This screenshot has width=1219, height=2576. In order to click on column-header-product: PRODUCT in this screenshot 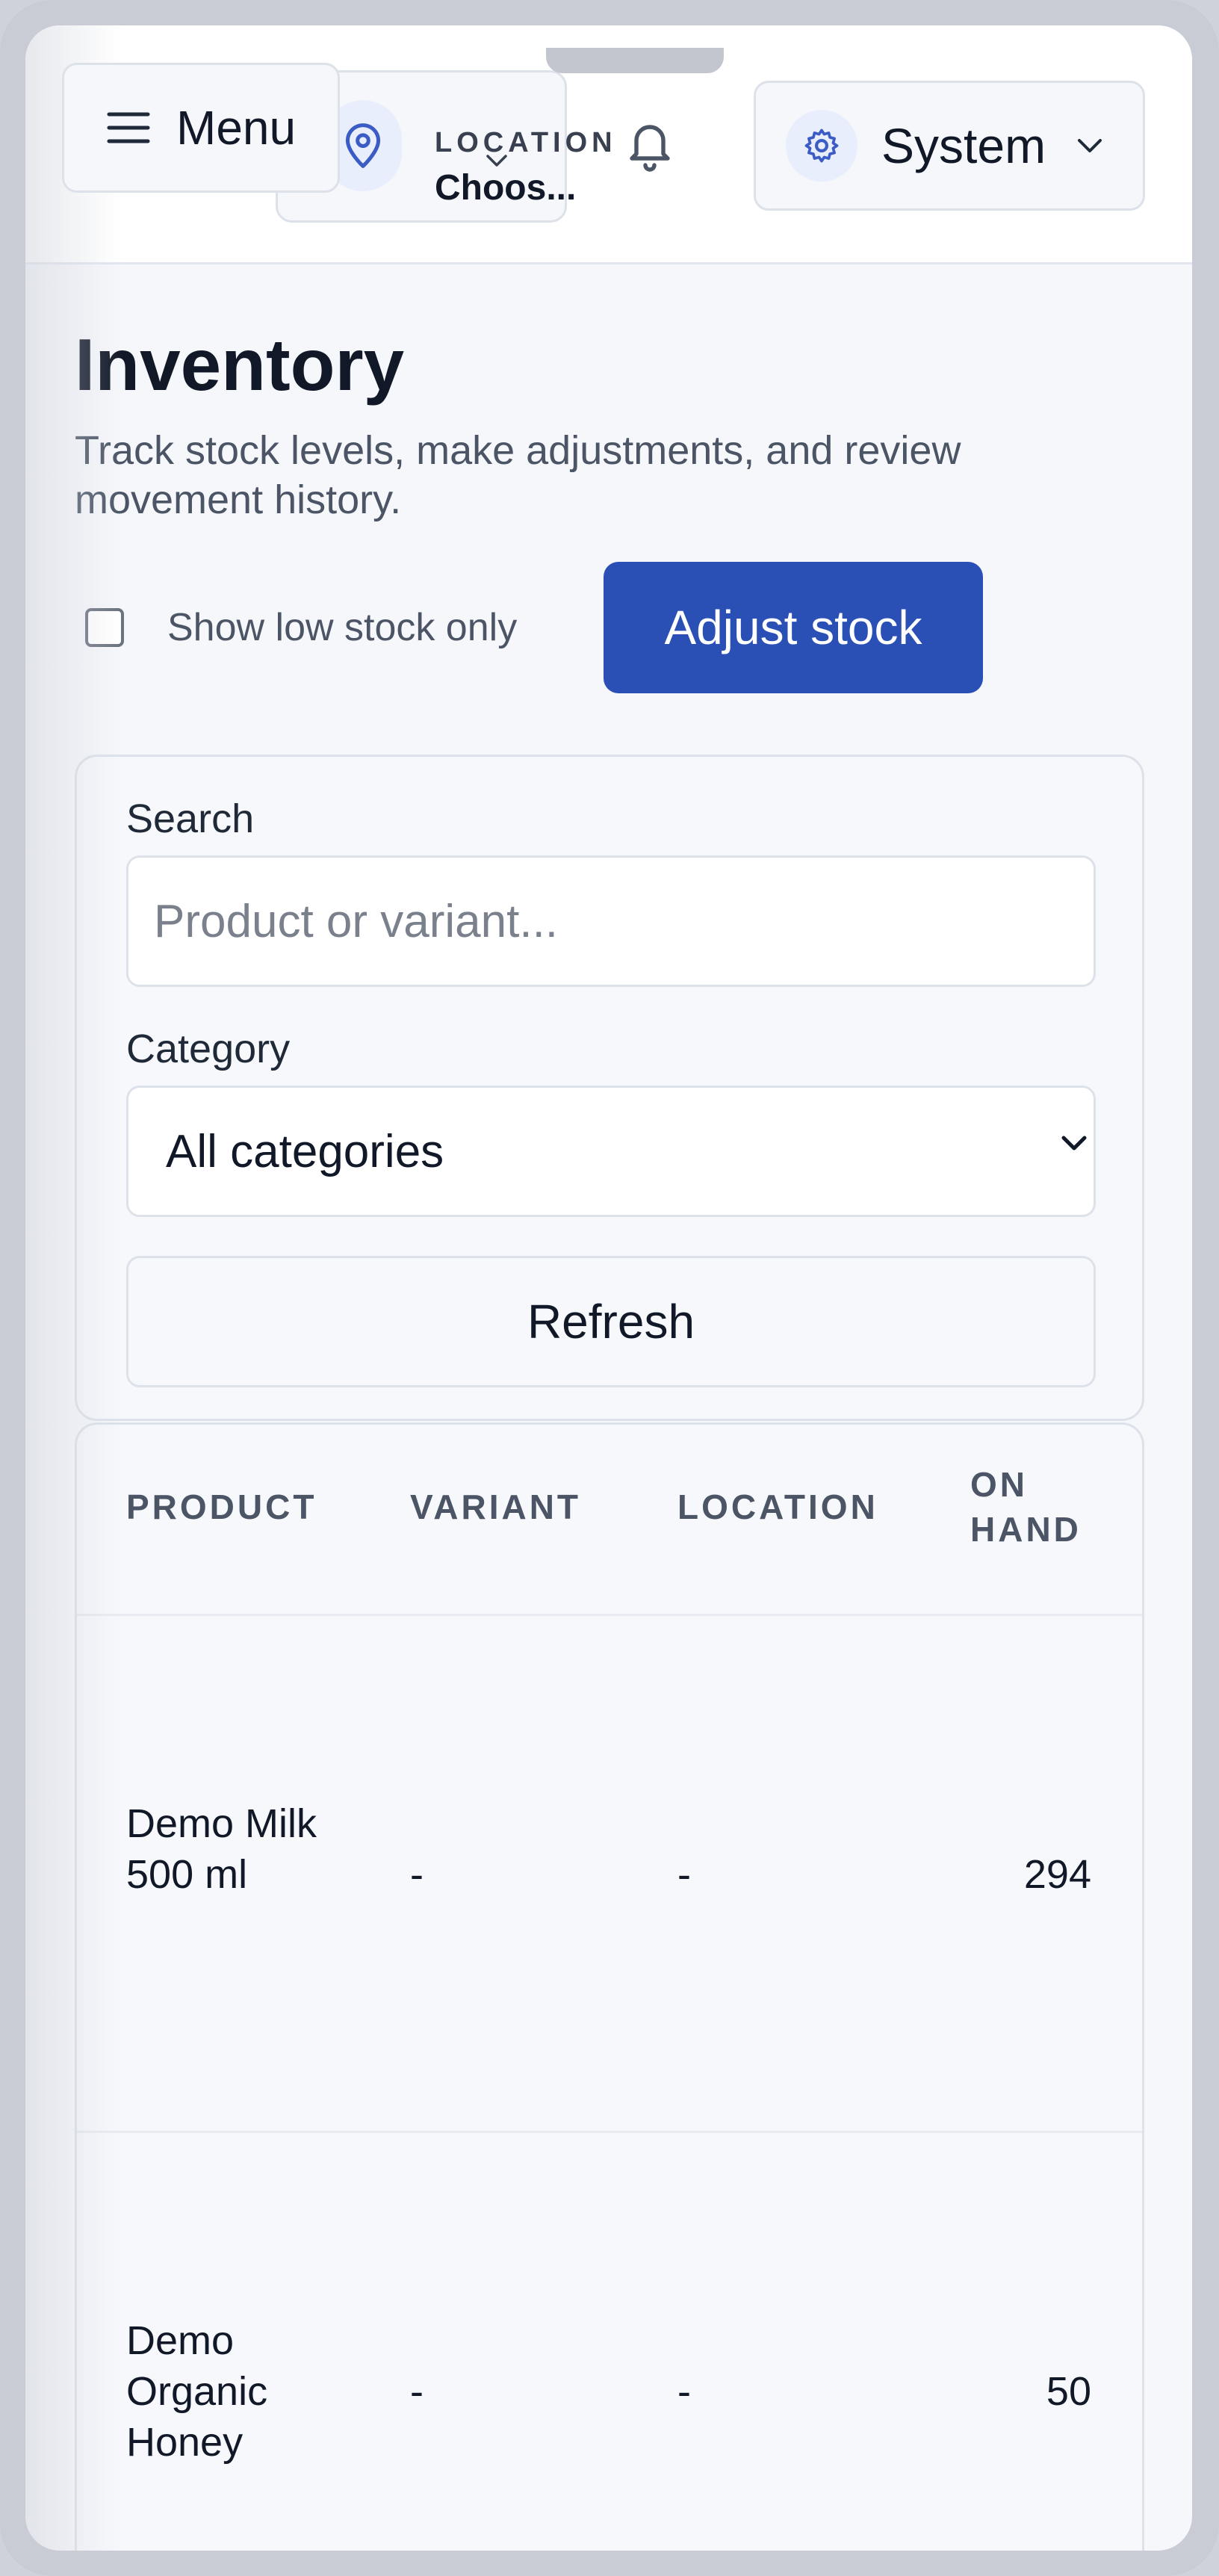, I will do `click(221, 1506)`.